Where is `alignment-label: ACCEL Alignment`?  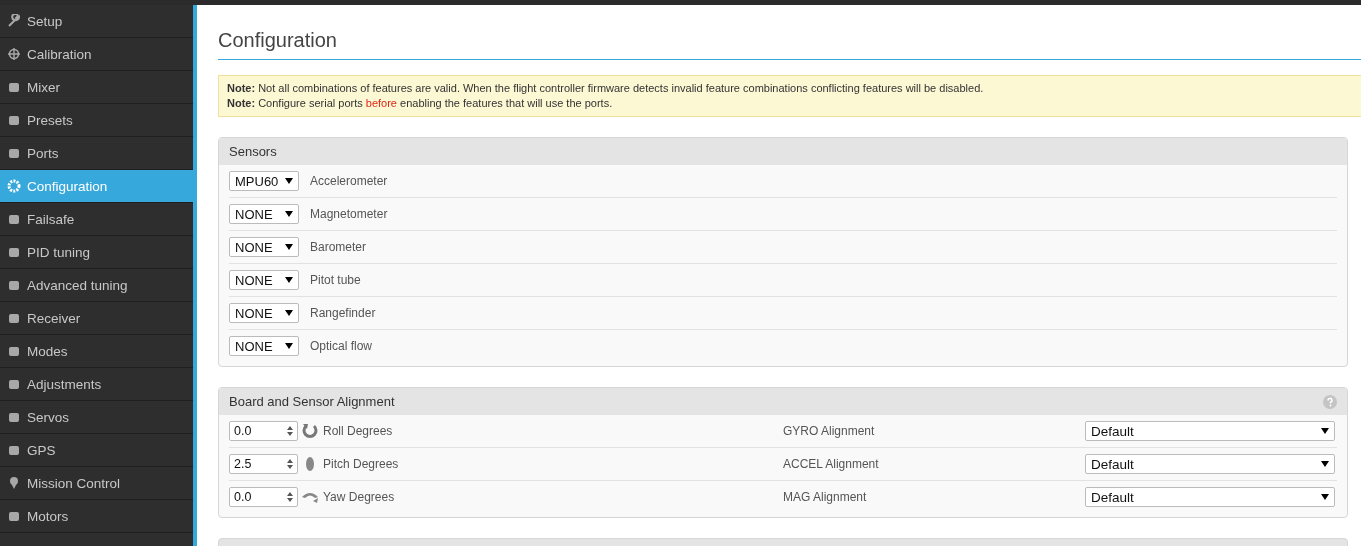
alignment-label: ACCEL Alignment is located at coordinates (831, 464).